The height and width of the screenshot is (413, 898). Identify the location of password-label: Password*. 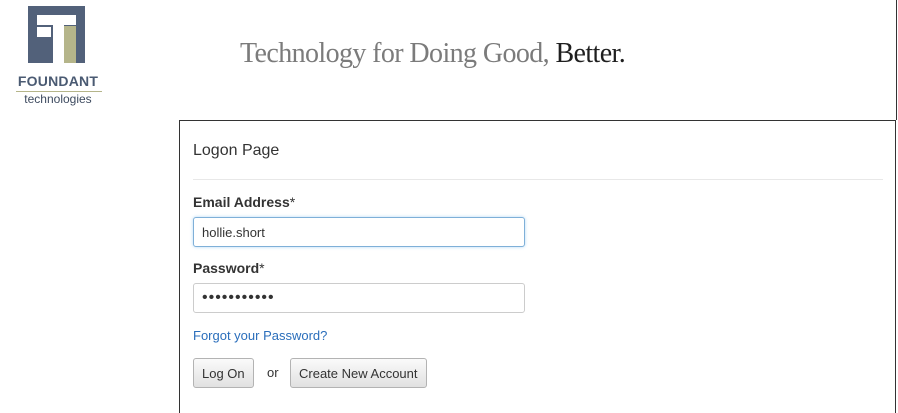
(229, 268).